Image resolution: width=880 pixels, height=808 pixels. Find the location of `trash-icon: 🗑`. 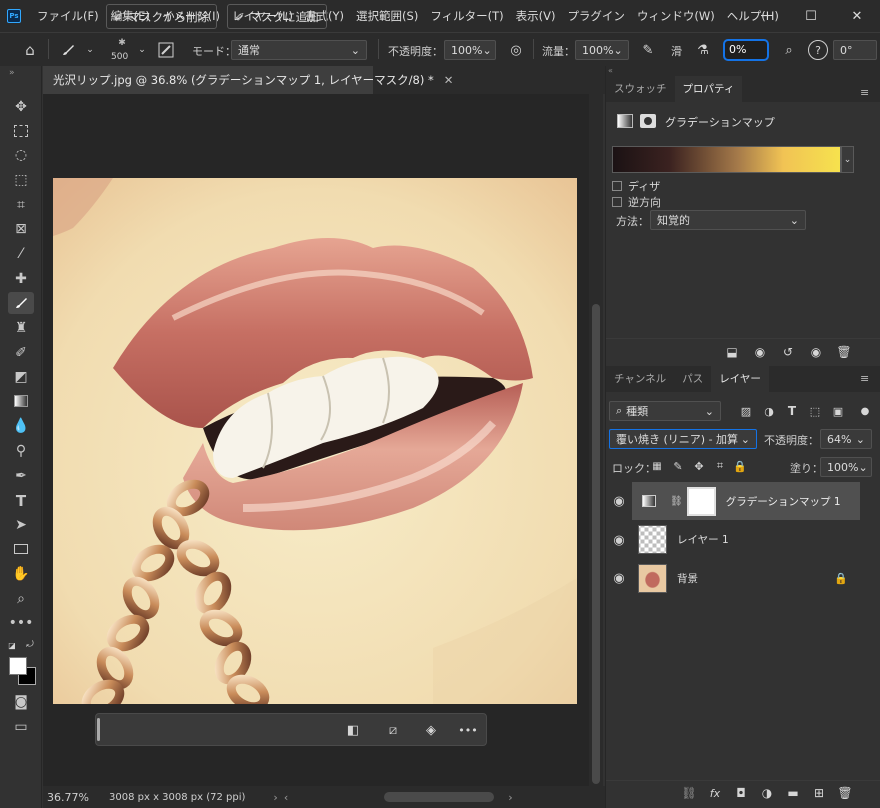

trash-icon: 🗑 is located at coordinates (844, 352).